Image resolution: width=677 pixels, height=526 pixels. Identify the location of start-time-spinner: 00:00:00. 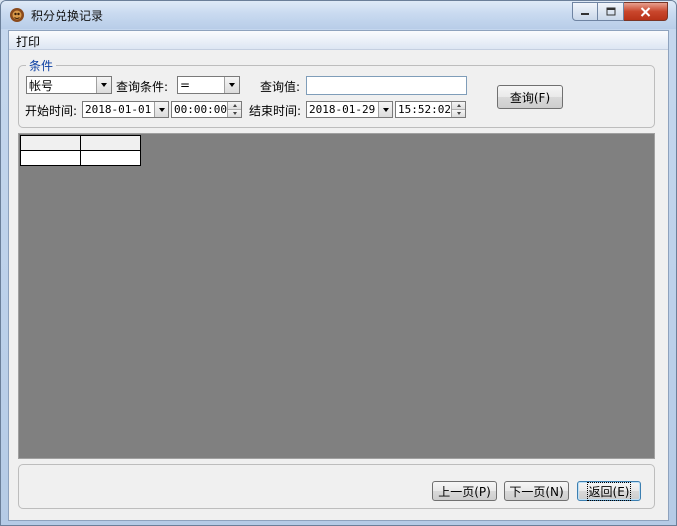
(206, 109).